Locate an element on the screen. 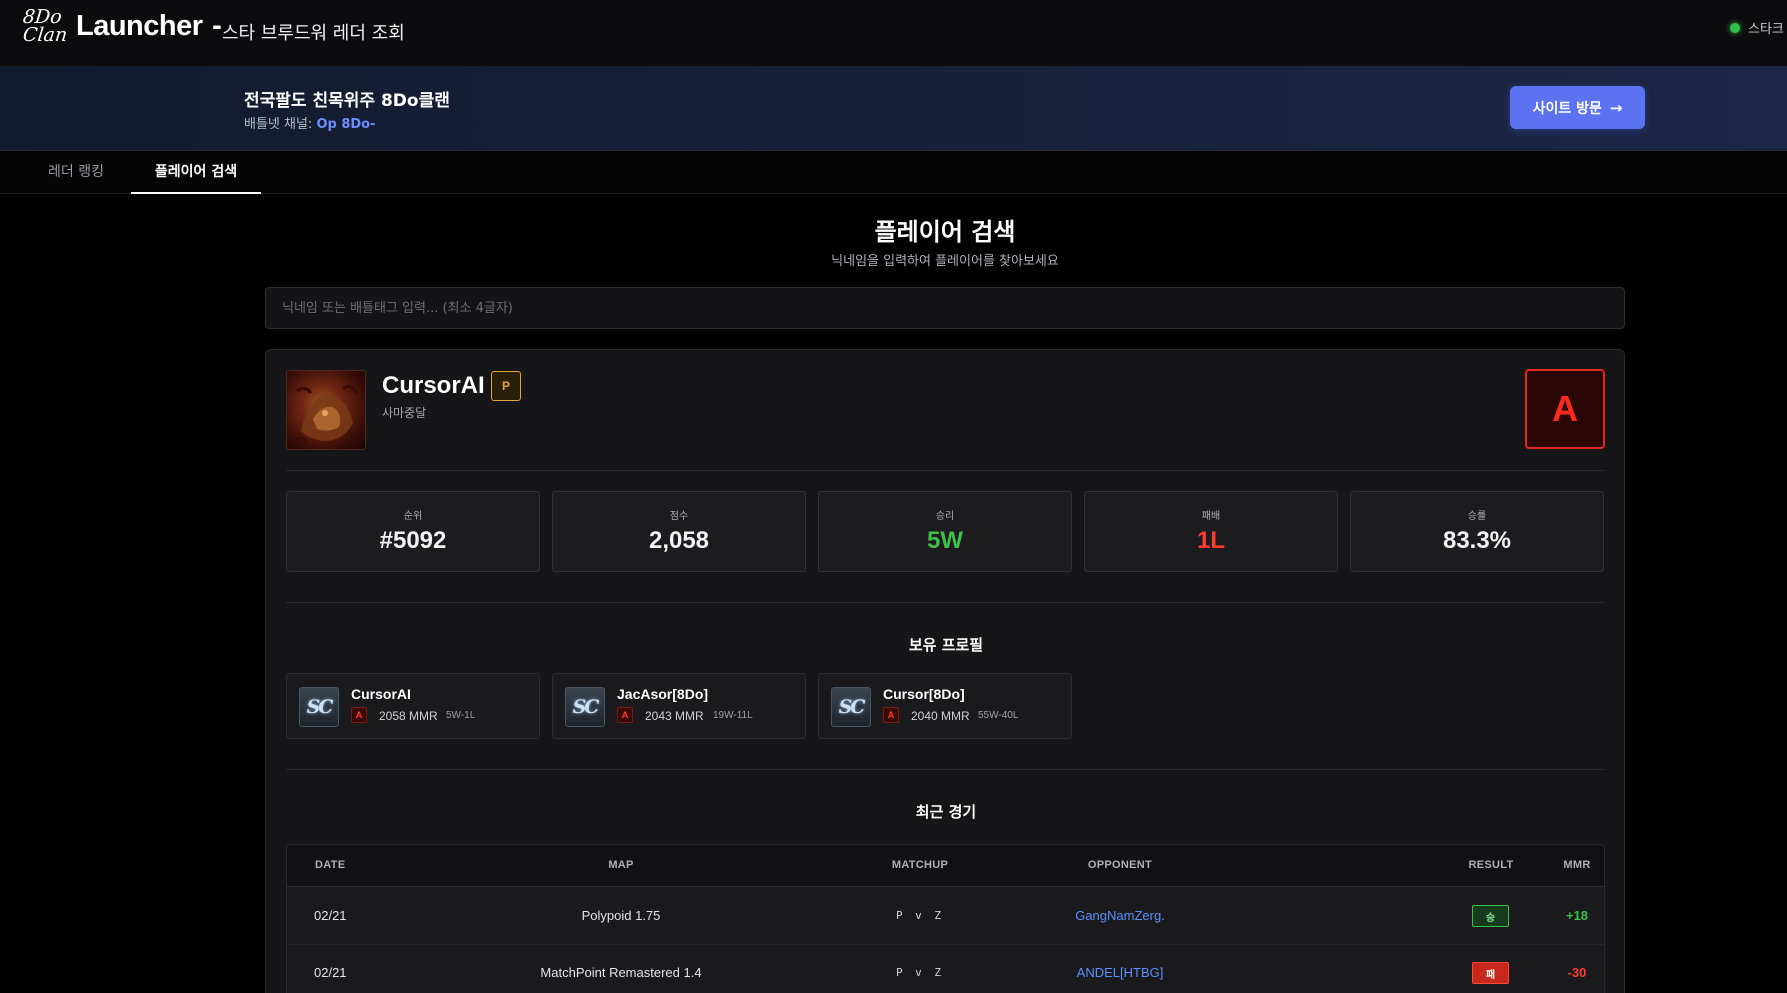  match-mmr-change: +18 is located at coordinates (1577, 915).